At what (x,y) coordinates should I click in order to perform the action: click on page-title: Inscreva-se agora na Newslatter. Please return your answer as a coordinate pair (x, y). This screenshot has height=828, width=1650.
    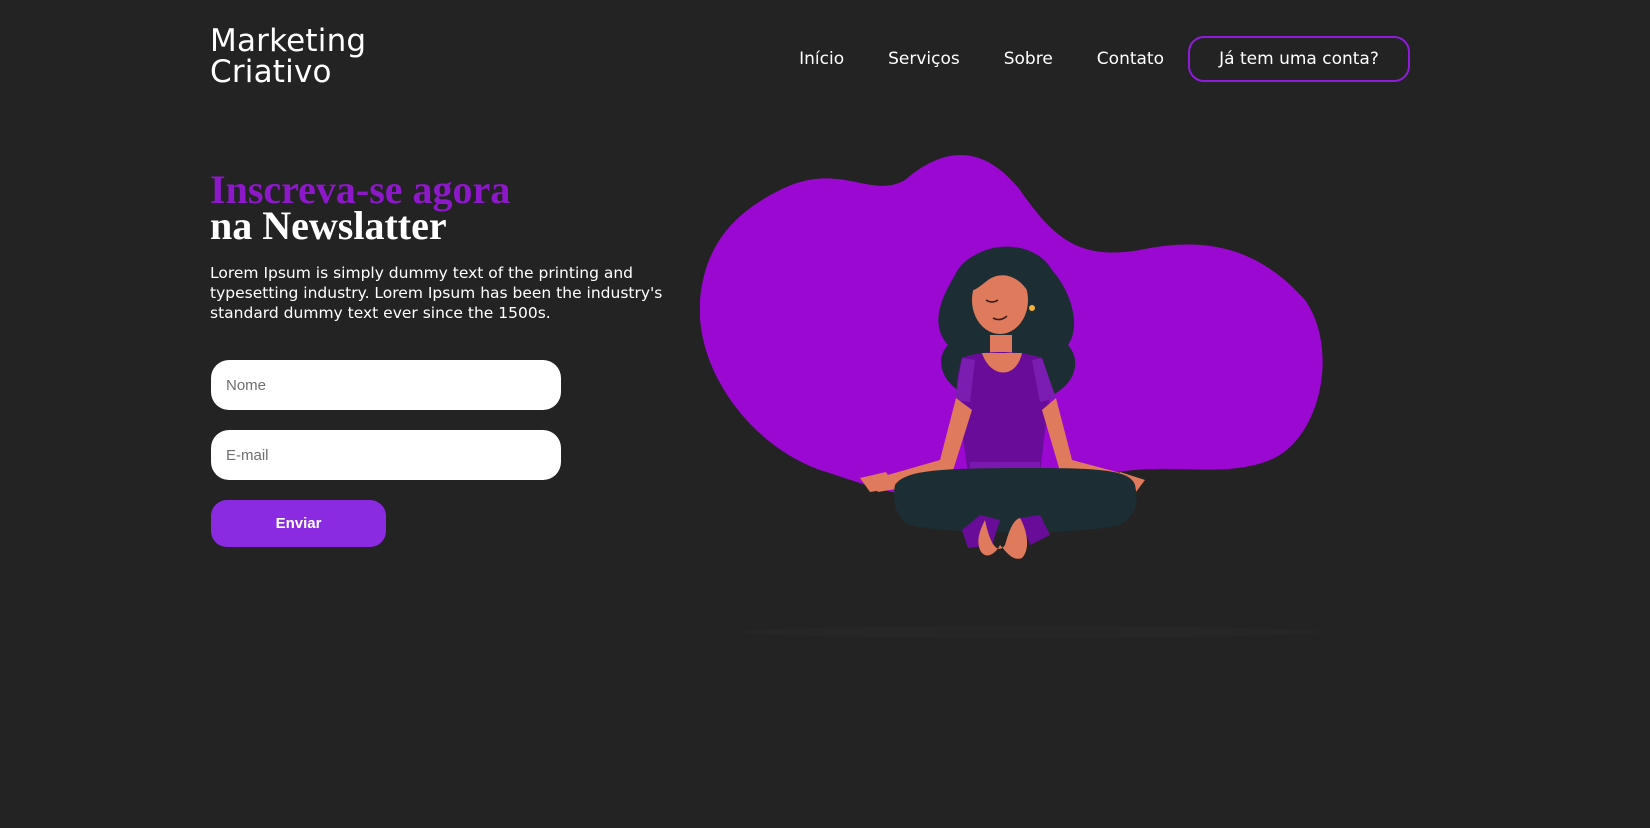
    Looking at the image, I should click on (360, 209).